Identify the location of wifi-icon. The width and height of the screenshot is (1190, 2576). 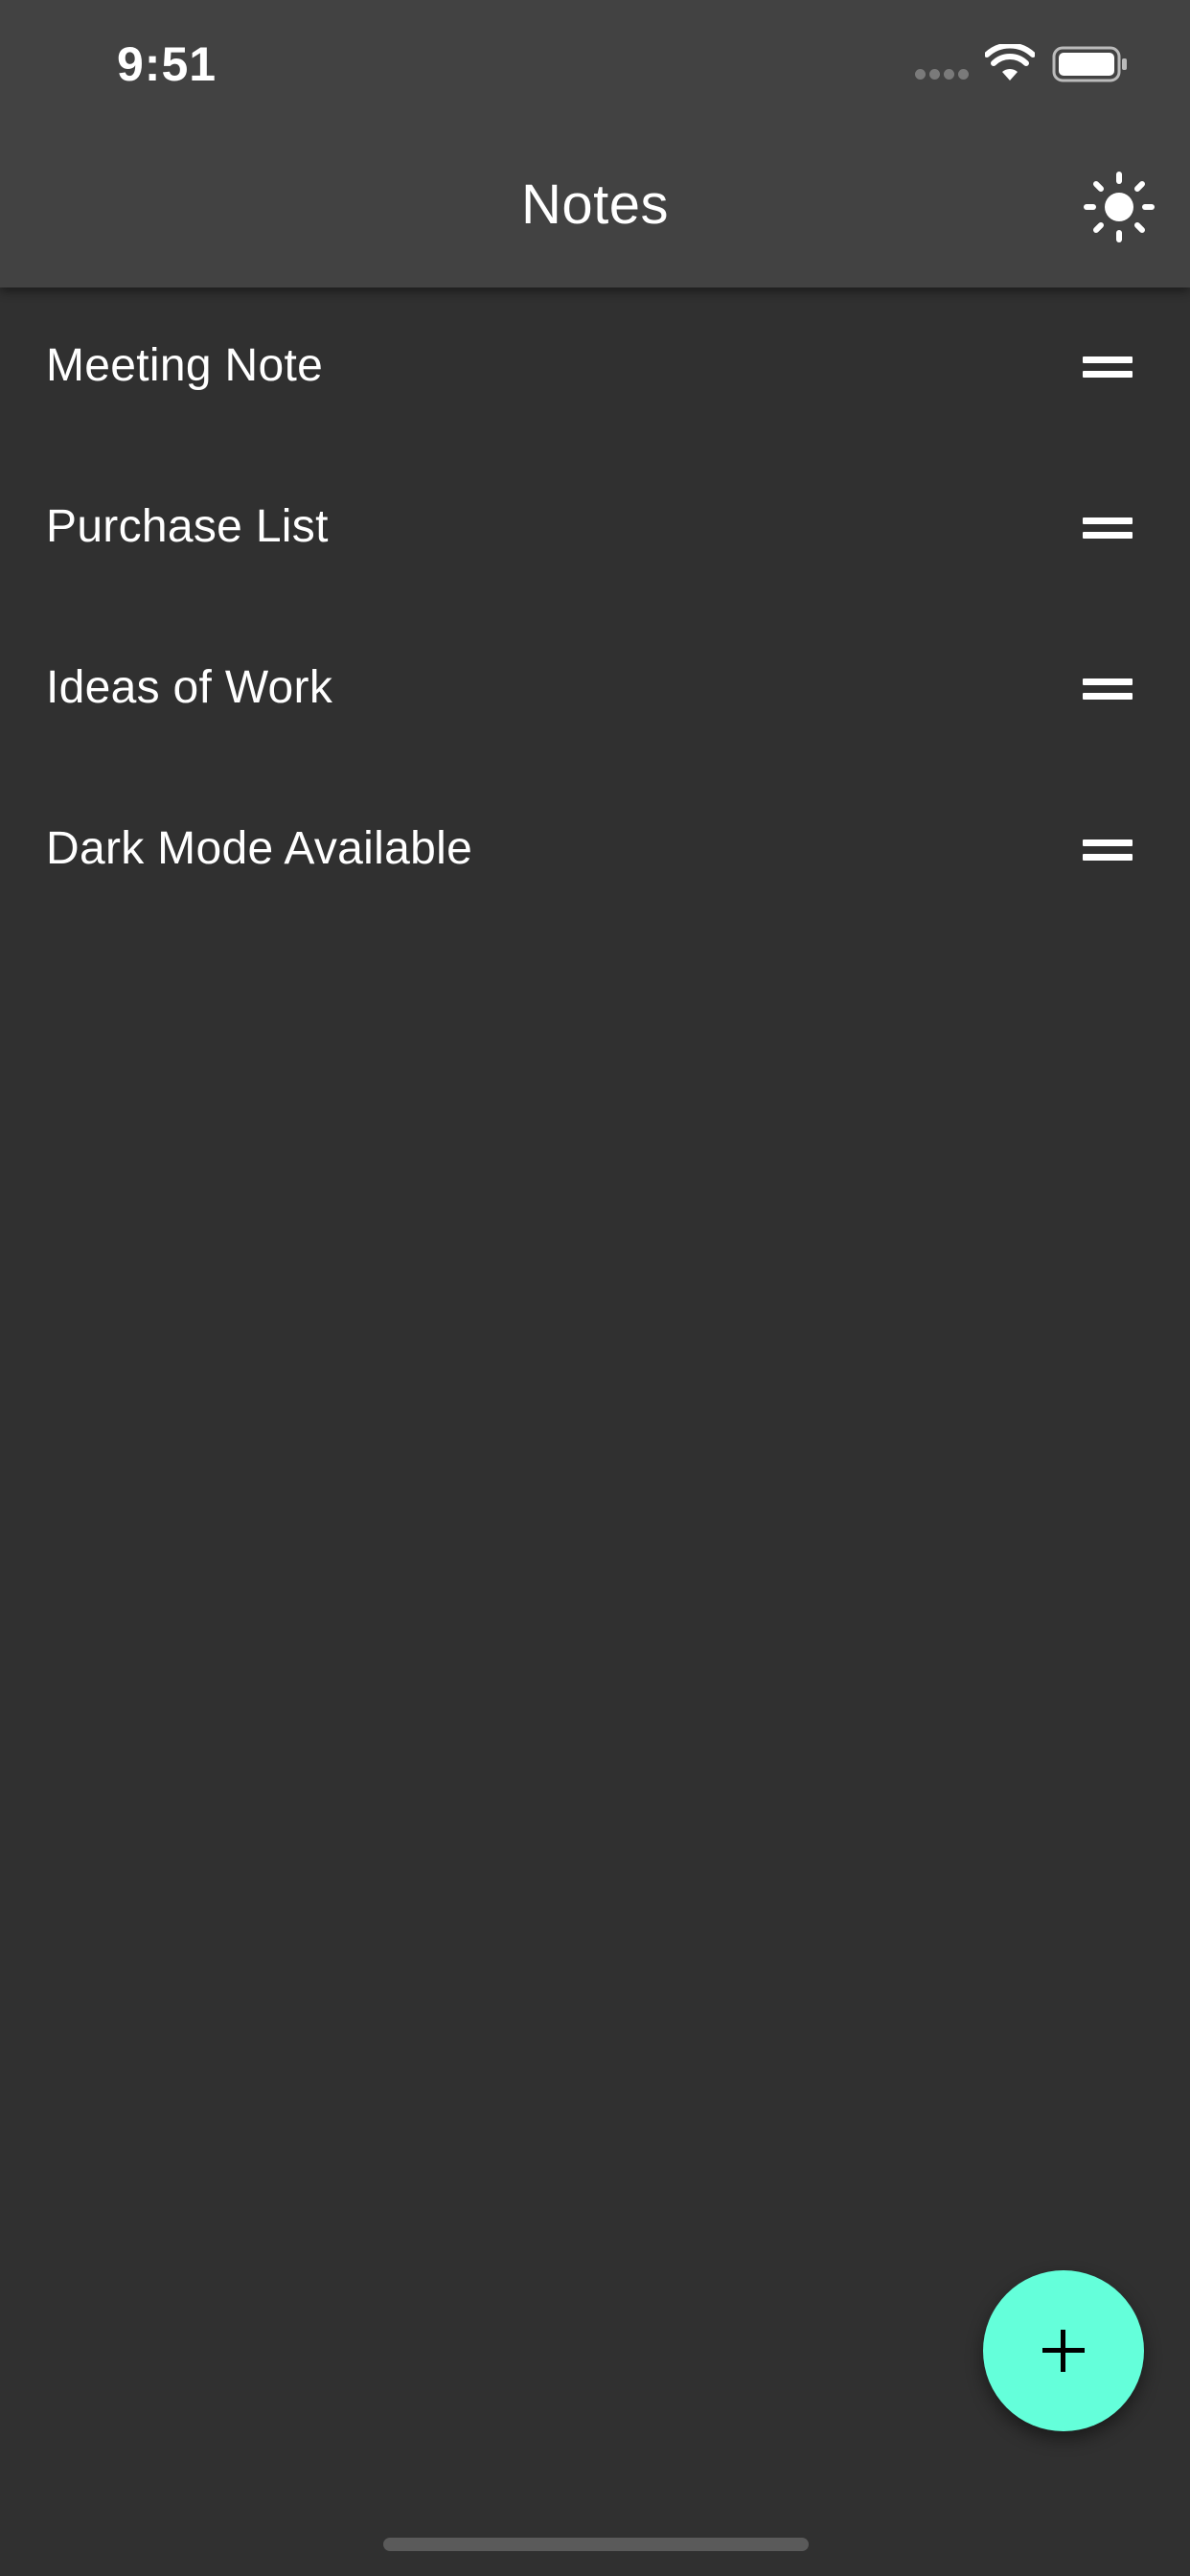
(1010, 62).